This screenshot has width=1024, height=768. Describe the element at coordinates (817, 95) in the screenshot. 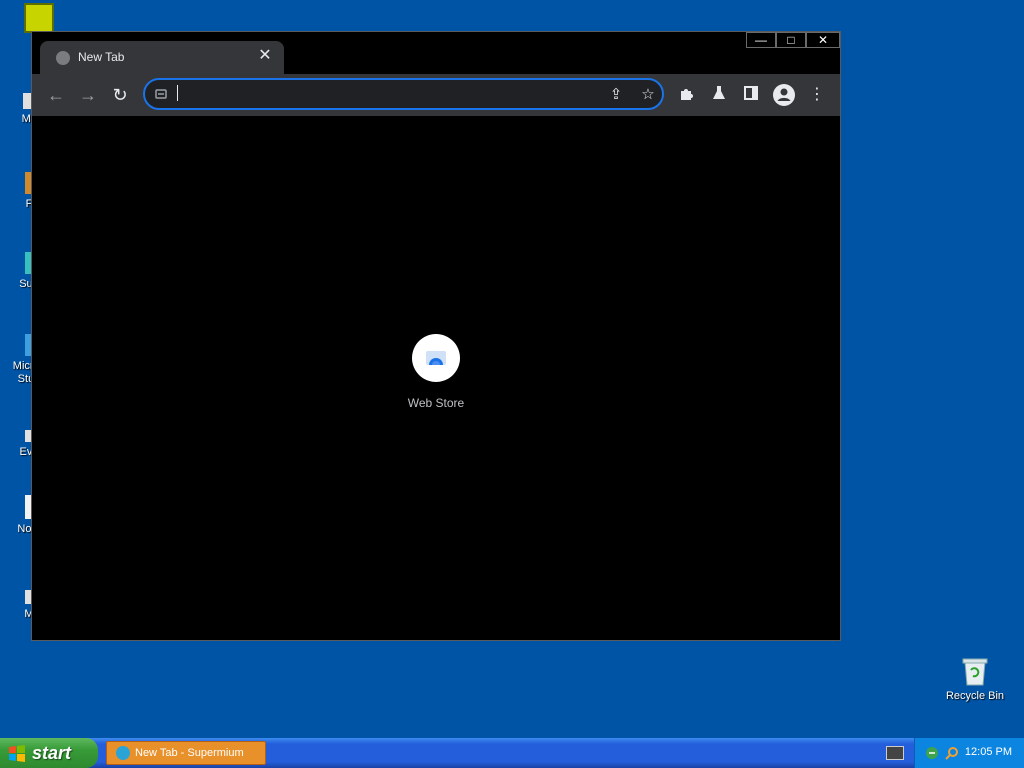

I see `menu-kebab-icon: ⋮` at that location.